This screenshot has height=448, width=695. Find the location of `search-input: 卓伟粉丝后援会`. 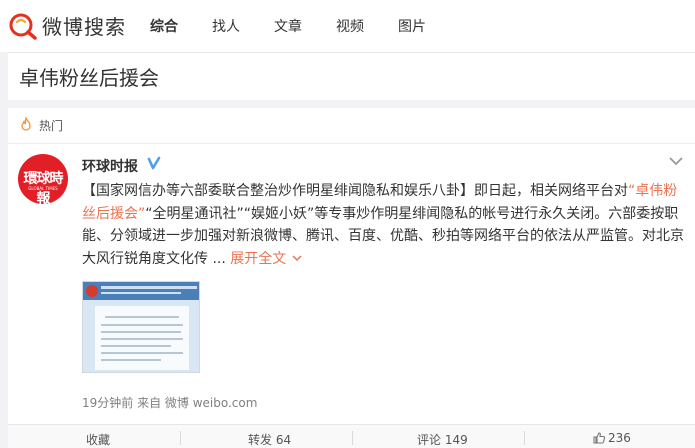

search-input: 卓伟粉丝后援会 is located at coordinates (351, 76).